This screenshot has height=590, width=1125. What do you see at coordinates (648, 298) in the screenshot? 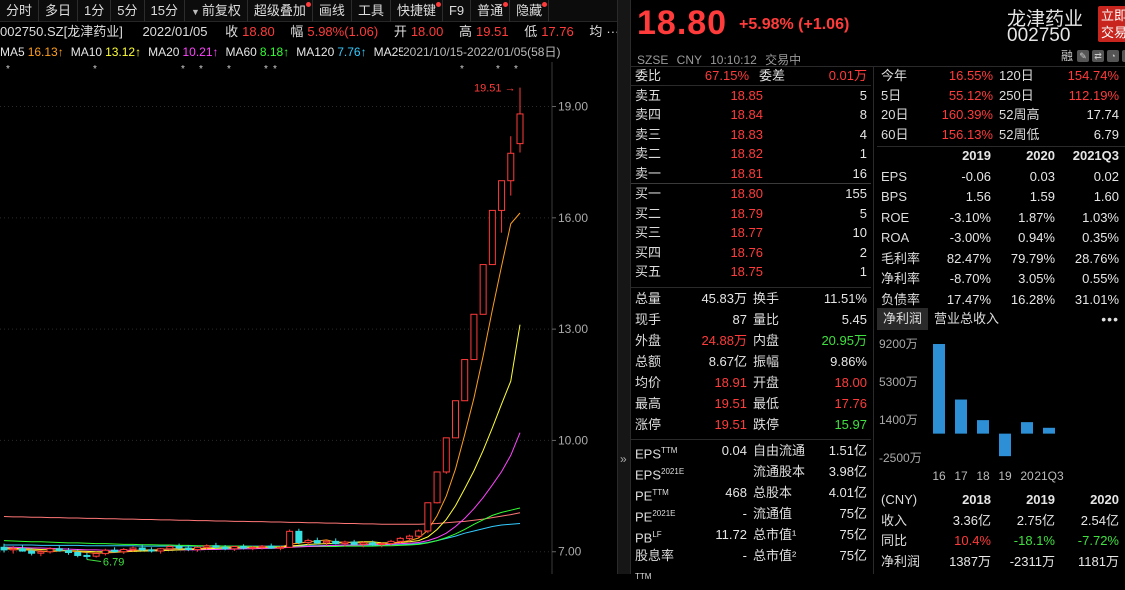
I see `quote-label: 总量` at bounding box center [648, 298].